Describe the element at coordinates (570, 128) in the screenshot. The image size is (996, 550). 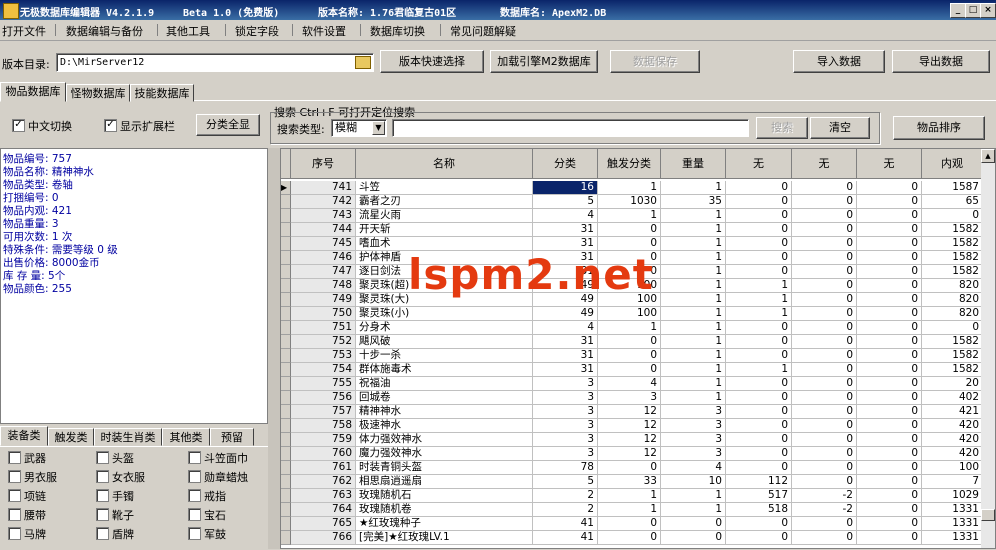
I see `search-input` at that location.